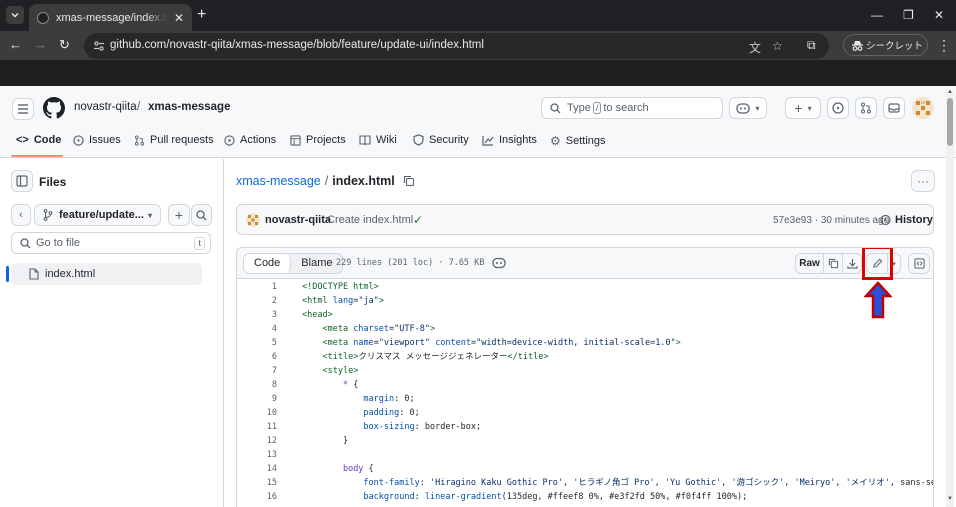 This screenshot has height=507, width=956. I want to click on owner-link: novastr-qiita, so click(105, 107).